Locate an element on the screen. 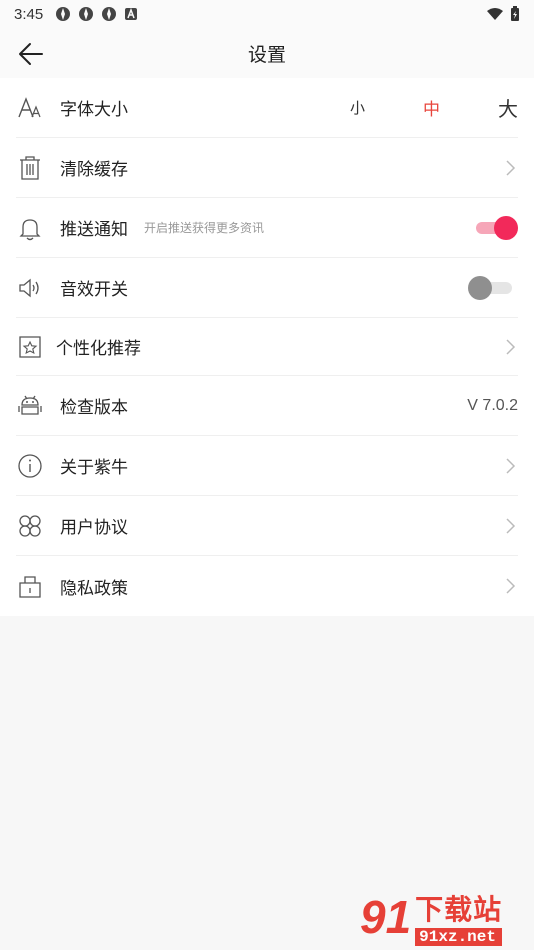 This screenshot has height=950, width=534. watermark-logo: 91 下载站 91xz.net is located at coordinates (445, 917).